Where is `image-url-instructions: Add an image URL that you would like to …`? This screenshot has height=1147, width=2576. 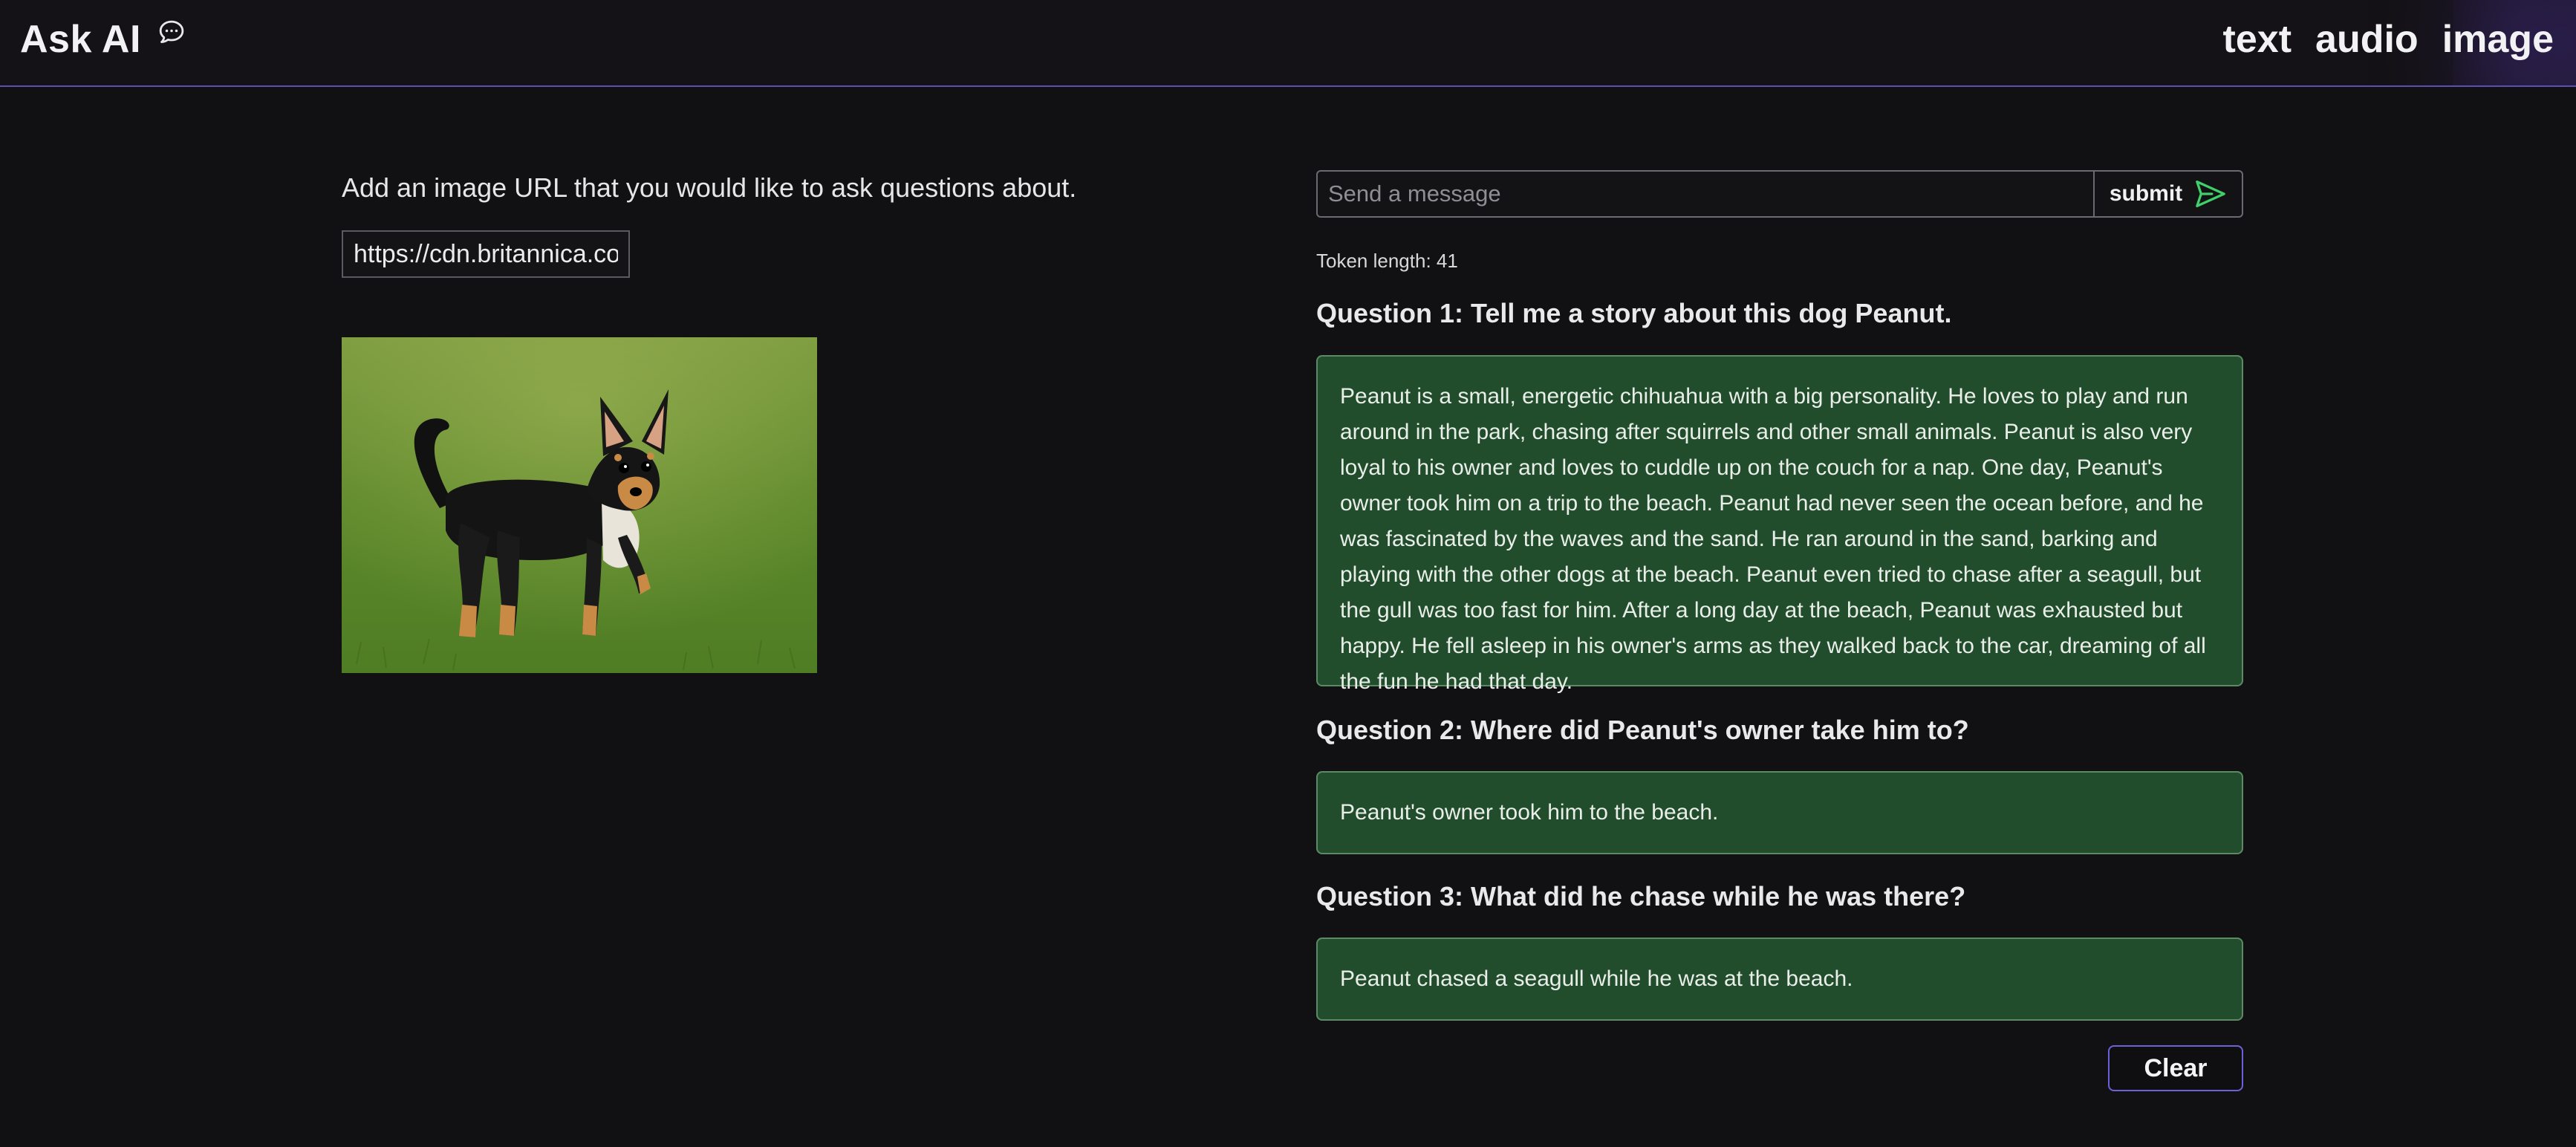
image-url-instructions: Add an image URL that you would like to … is located at coordinates (709, 187).